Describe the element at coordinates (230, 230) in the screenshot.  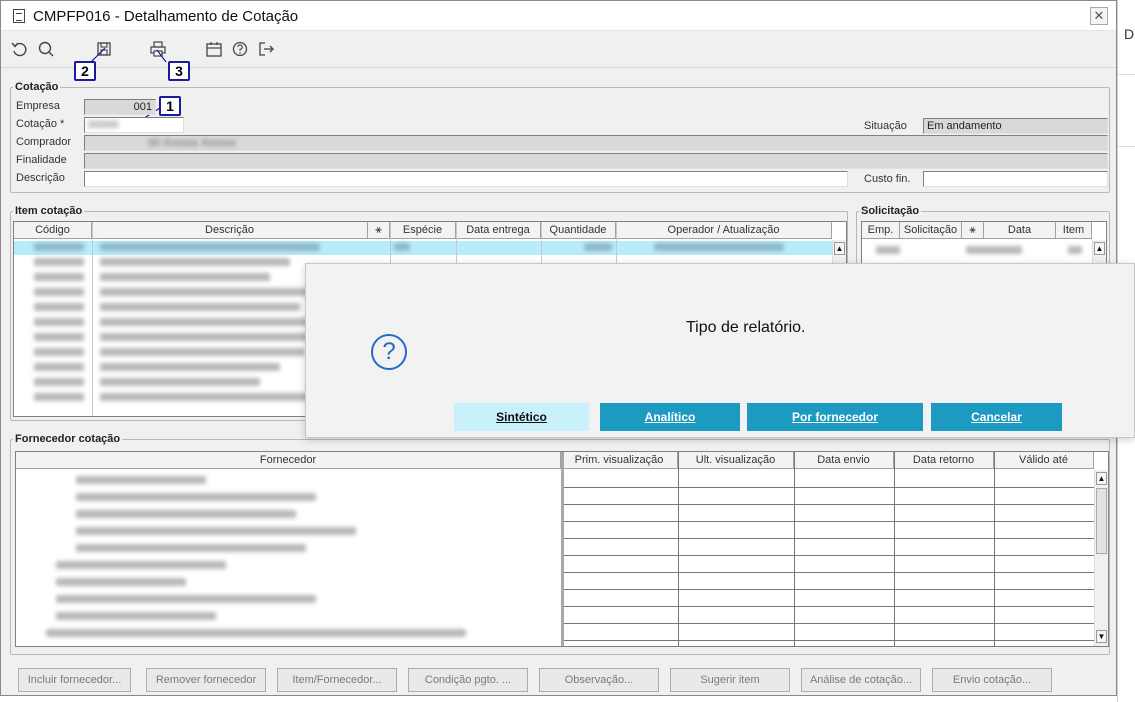
I see `col-descricao: Descrição` at that location.